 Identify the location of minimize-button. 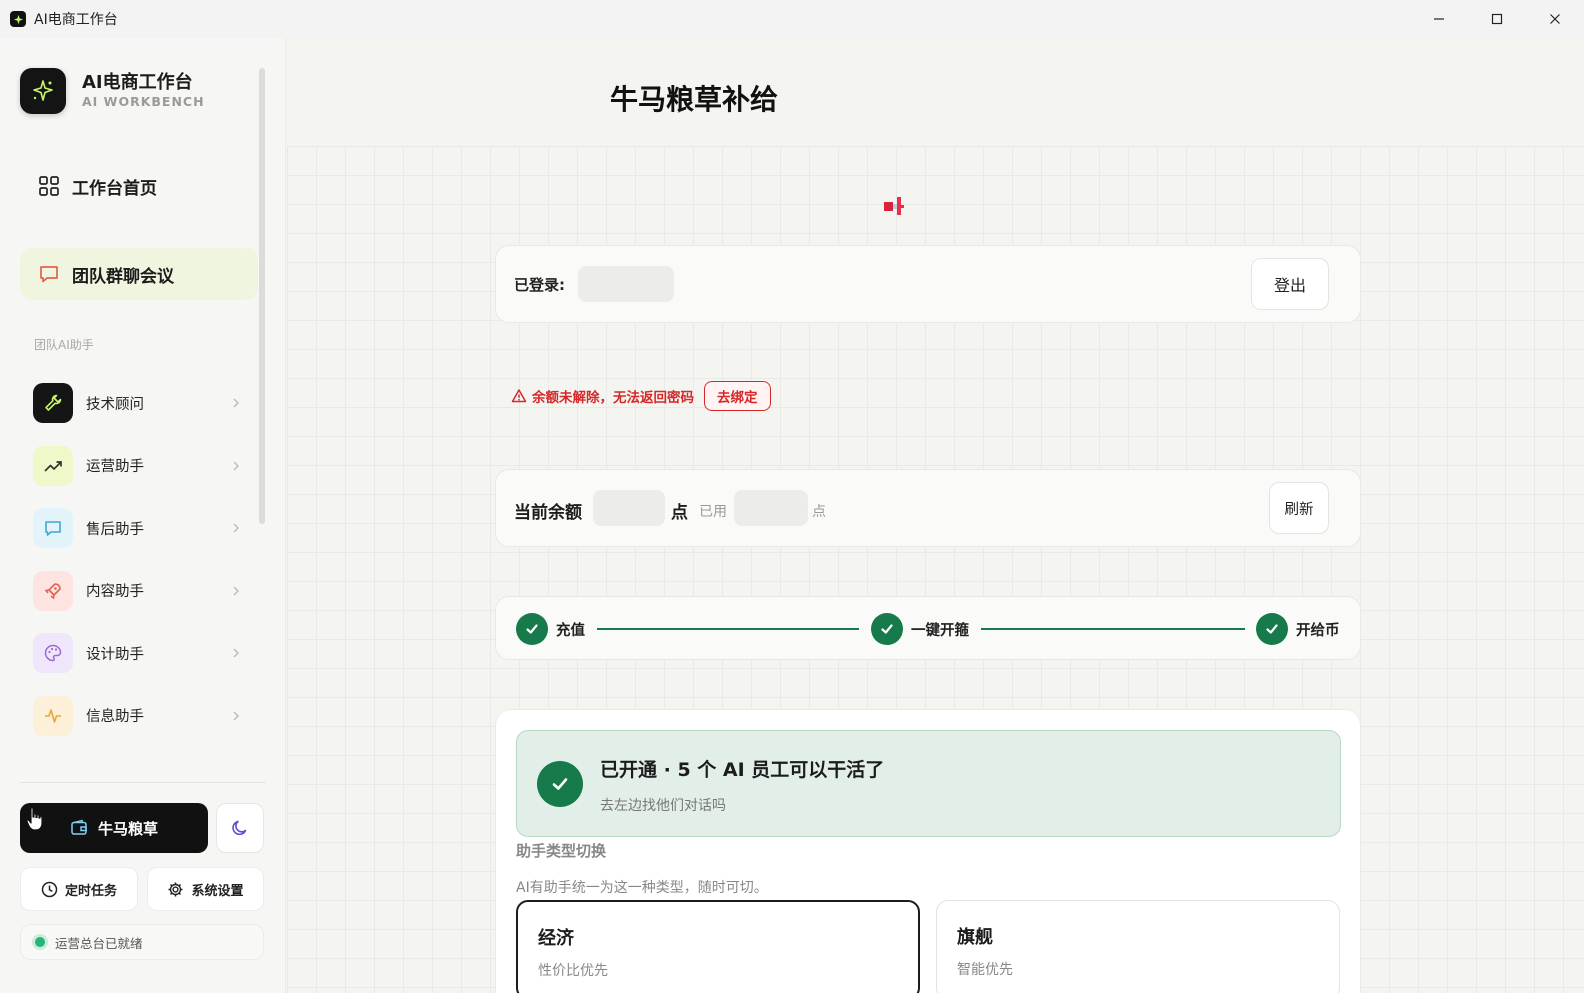
(1439, 19).